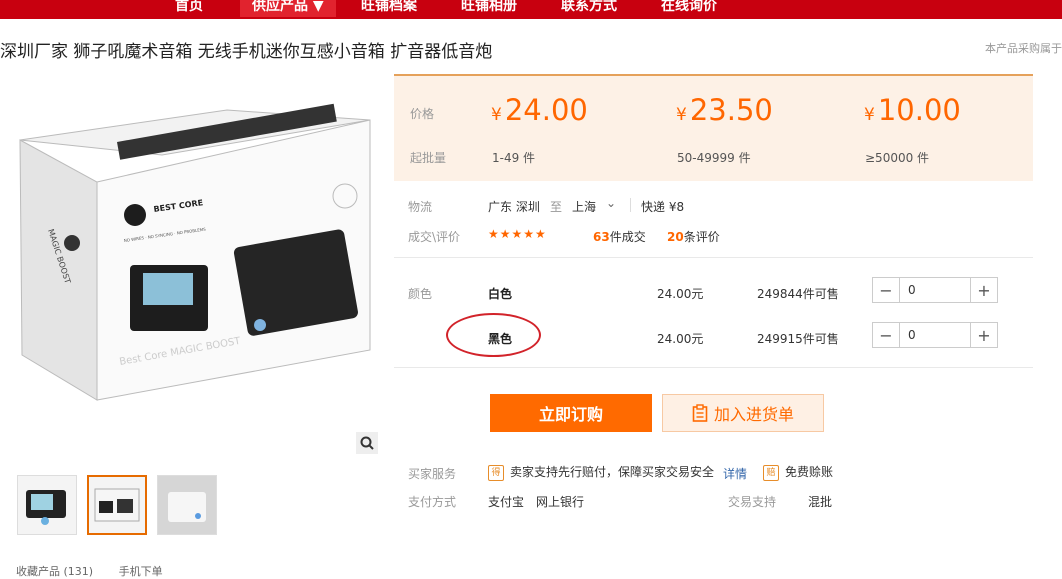  What do you see at coordinates (420, 207) in the screenshot?
I see `logistics-label: 物流` at bounding box center [420, 207].